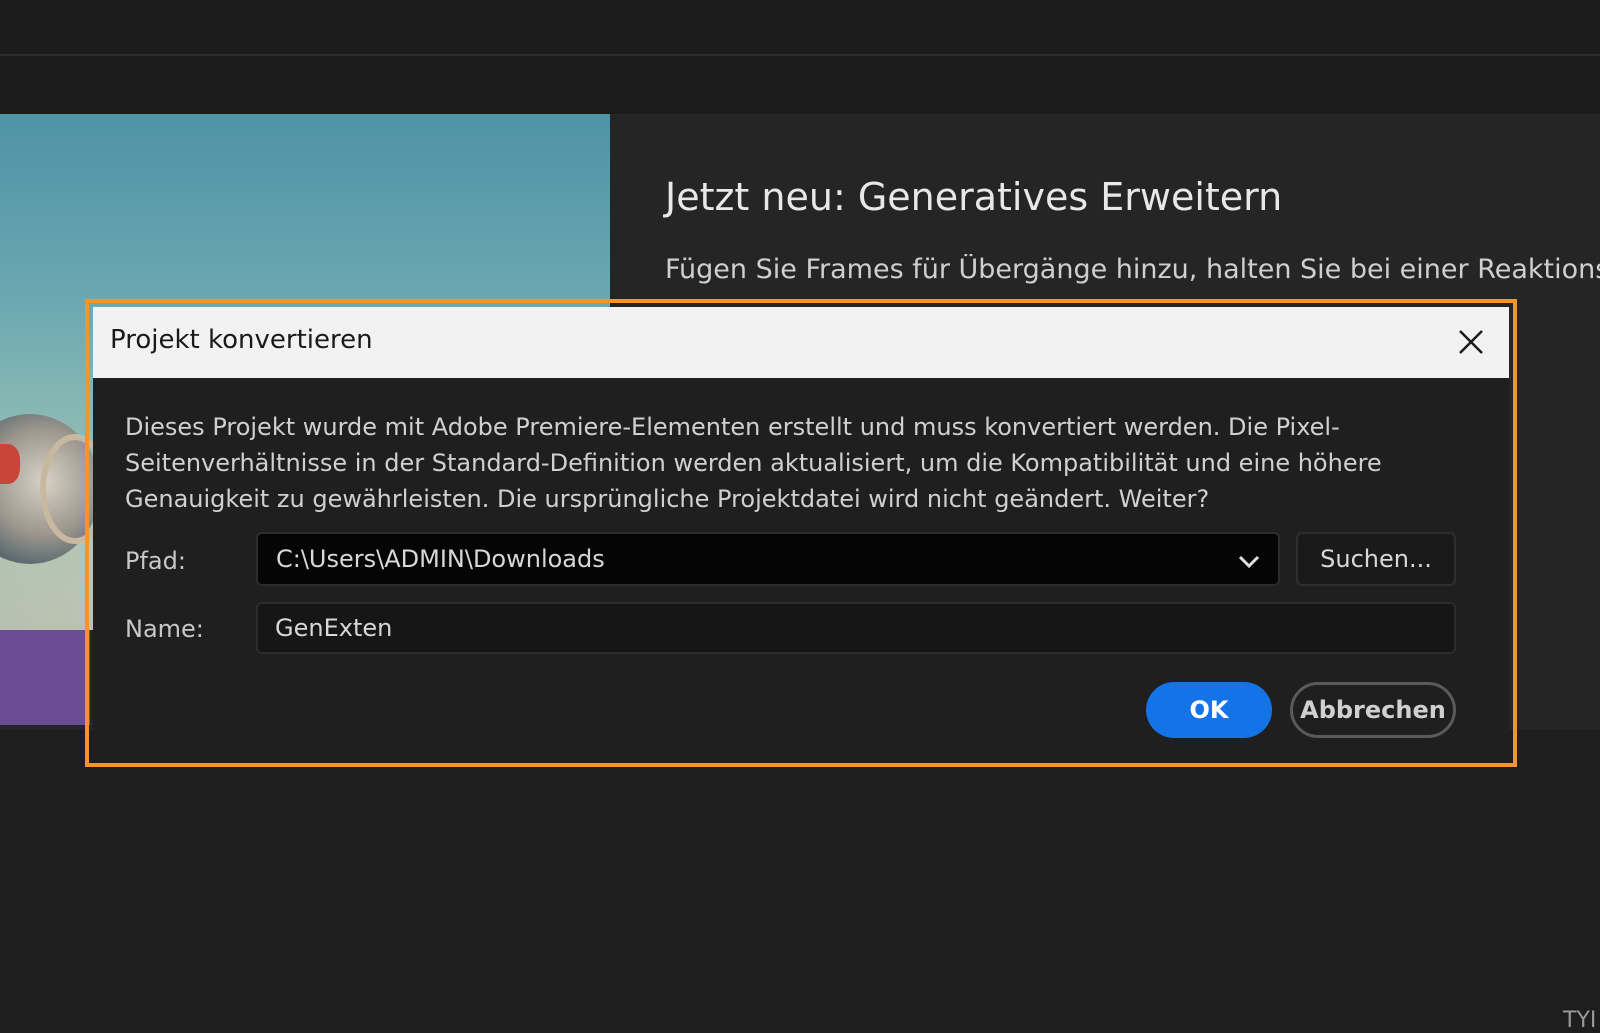  Describe the element at coordinates (10, 464) in the screenshot. I see `hero-image-accent` at that location.